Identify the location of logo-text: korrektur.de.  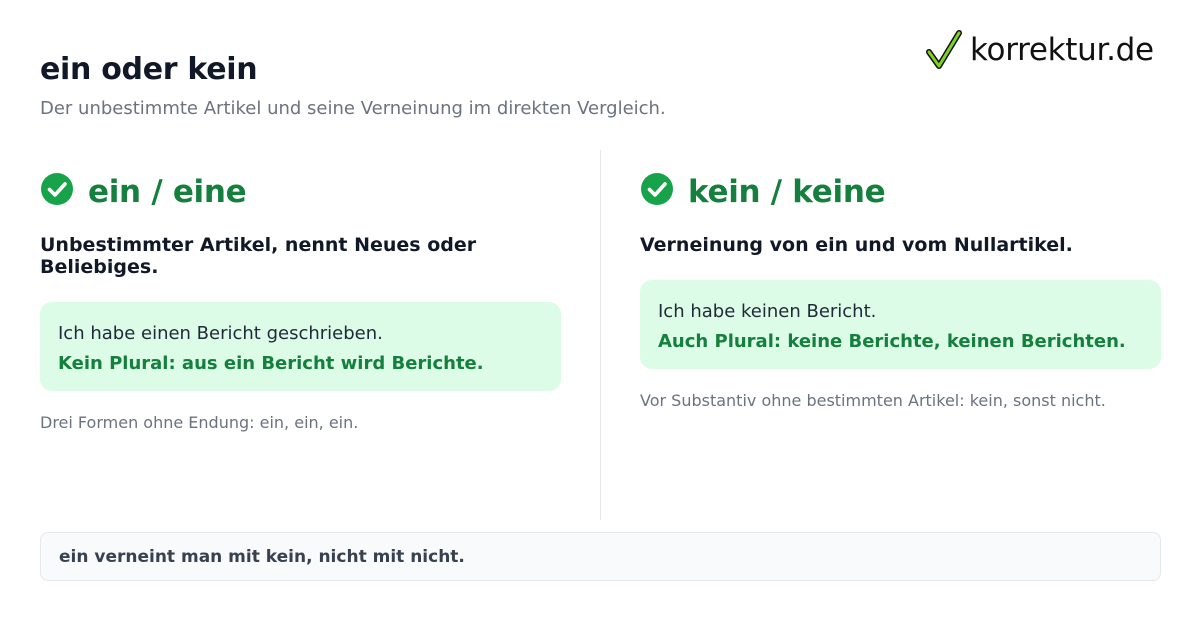
(1062, 50).